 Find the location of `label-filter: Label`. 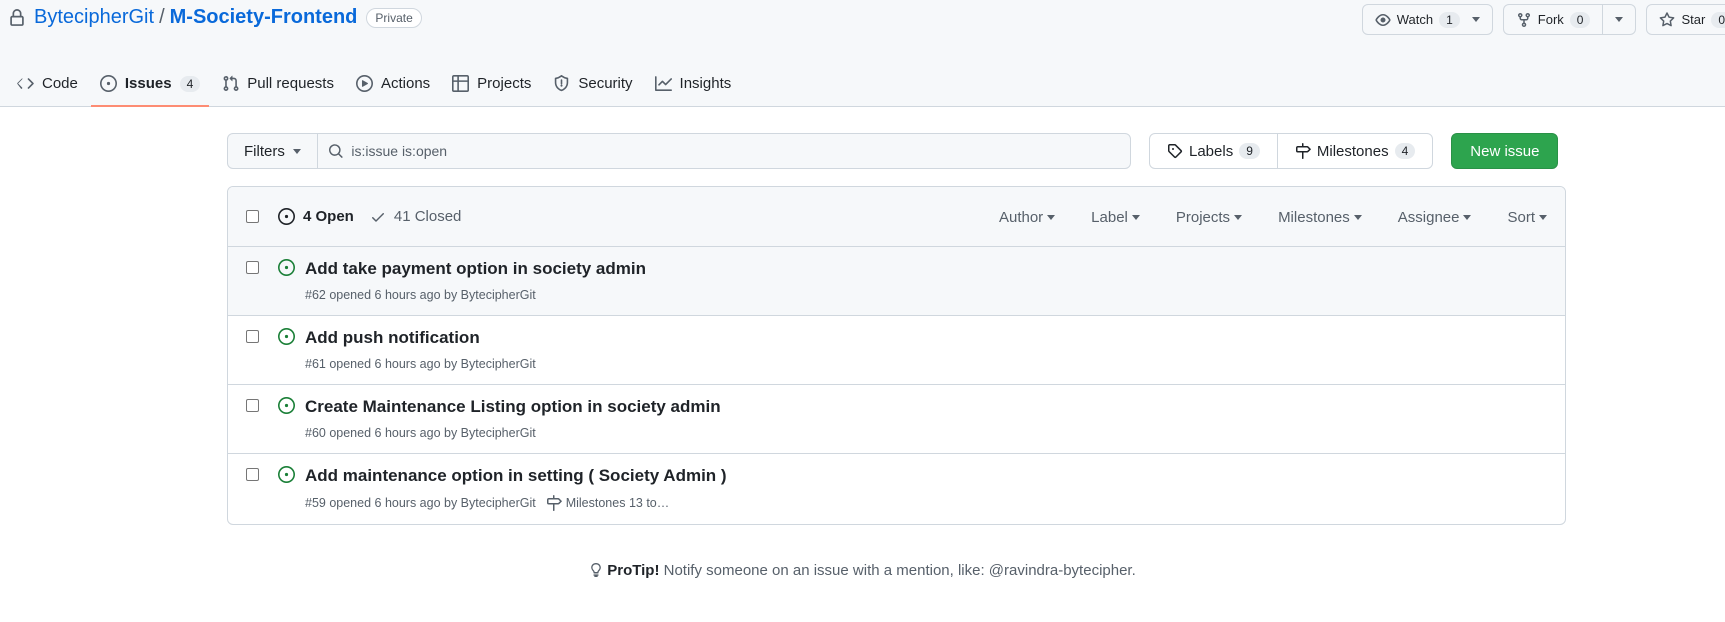

label-filter: Label is located at coordinates (1115, 217).